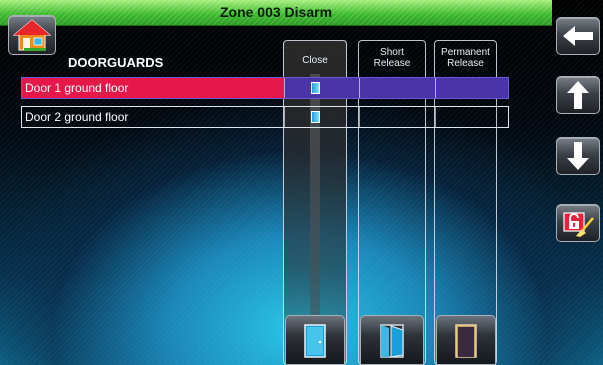 The image size is (603, 365). I want to click on back-button, so click(578, 36).